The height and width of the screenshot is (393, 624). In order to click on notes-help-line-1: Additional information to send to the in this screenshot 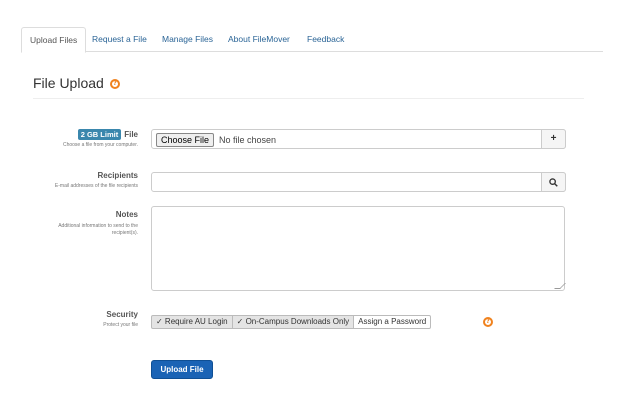, I will do `click(98, 226)`.